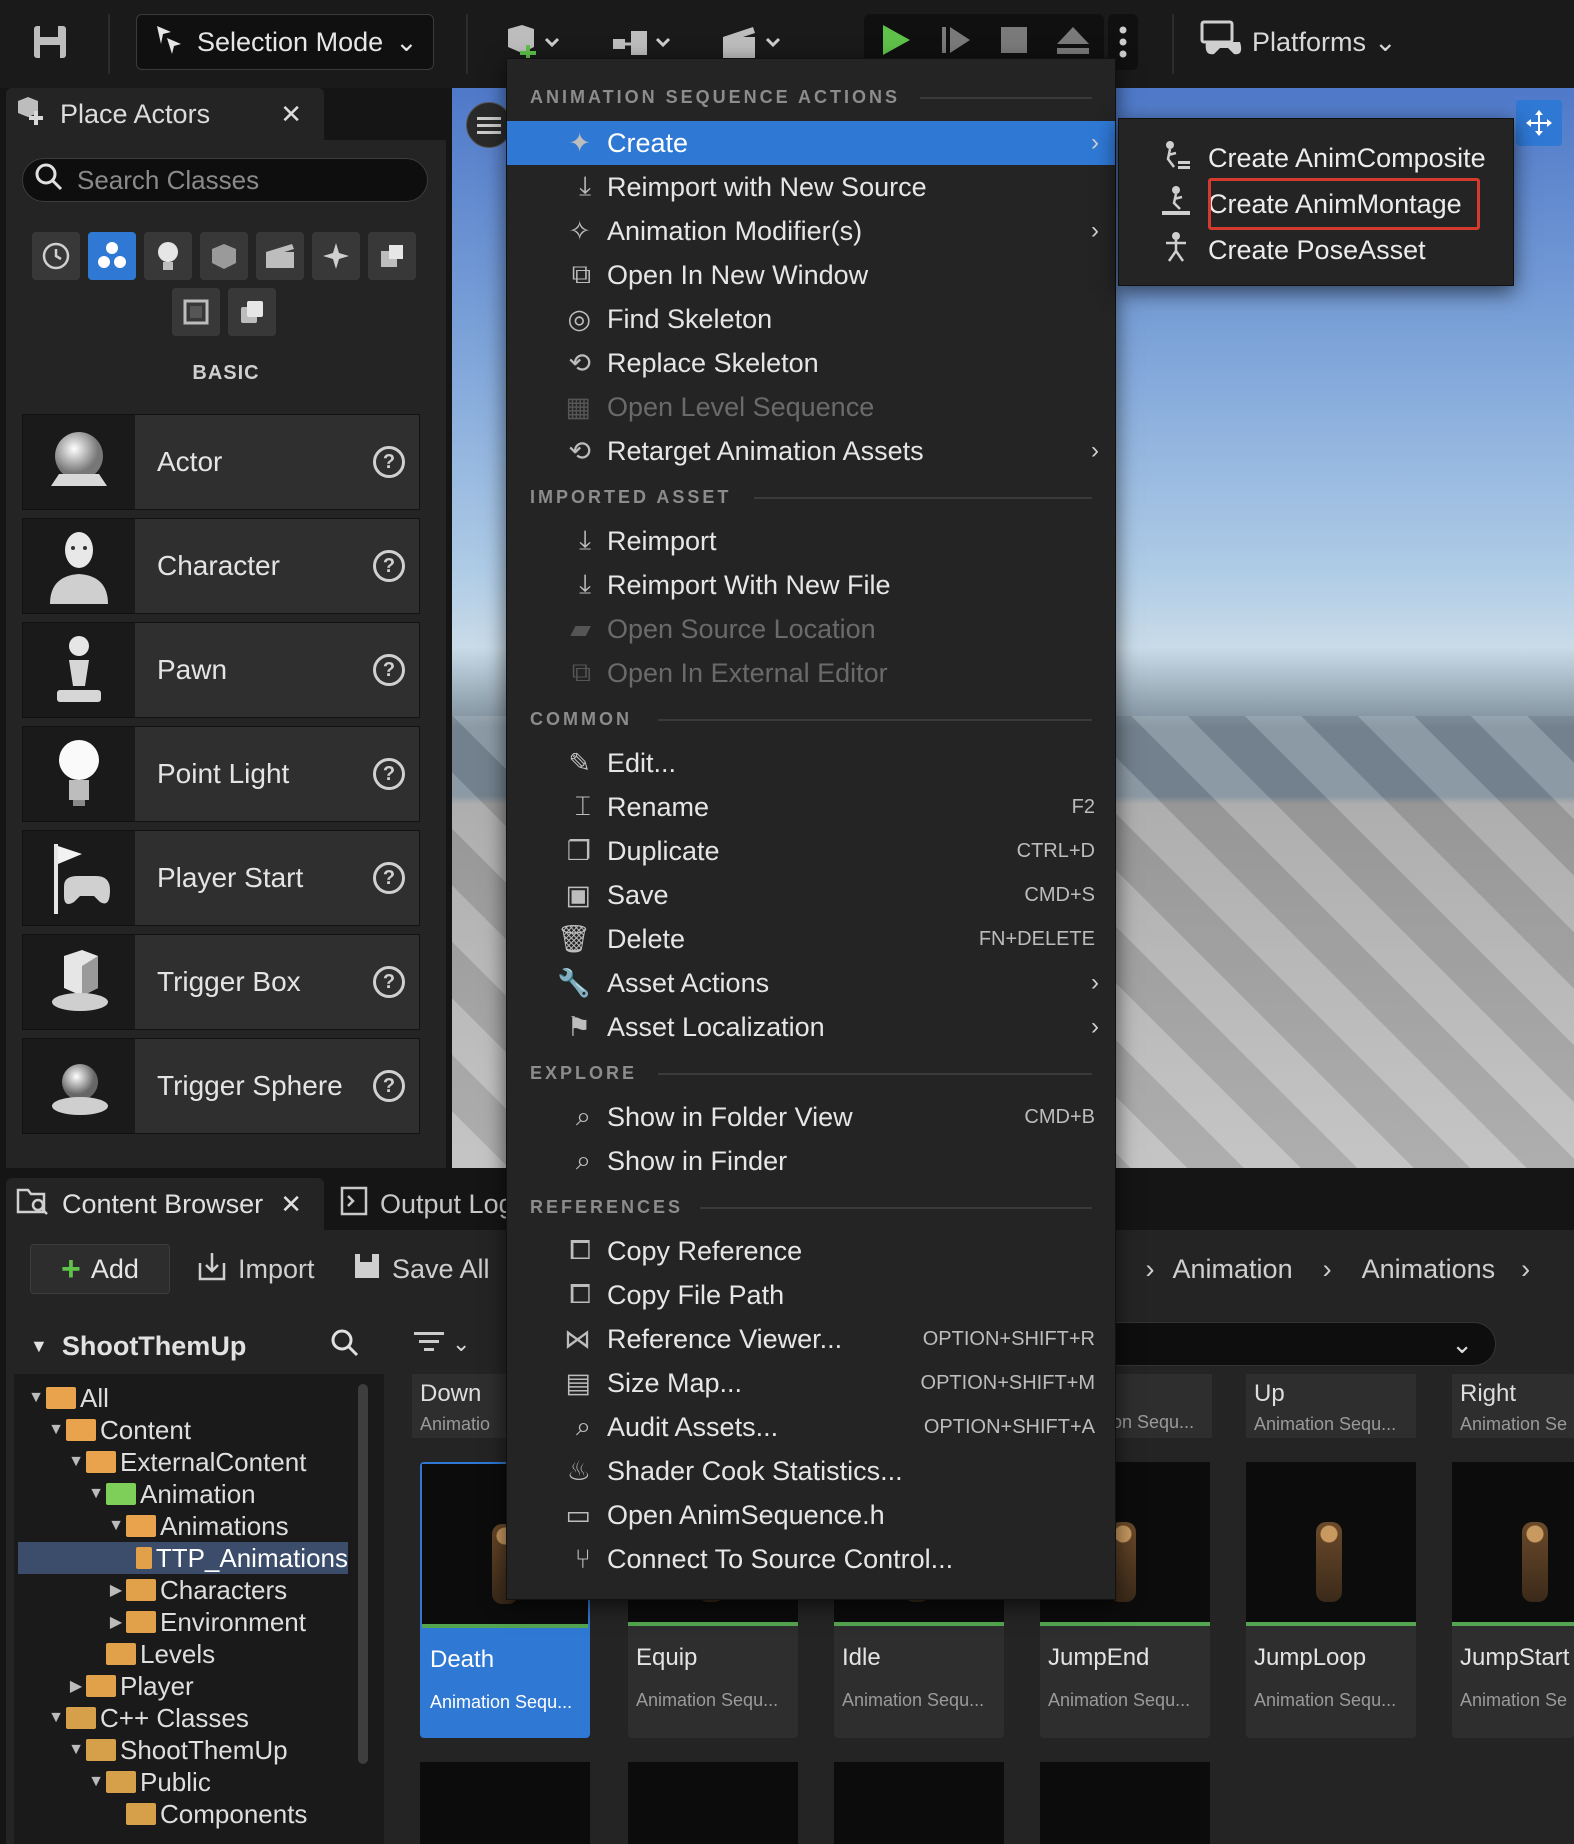  I want to click on visual-effects-category-icon, so click(336, 256).